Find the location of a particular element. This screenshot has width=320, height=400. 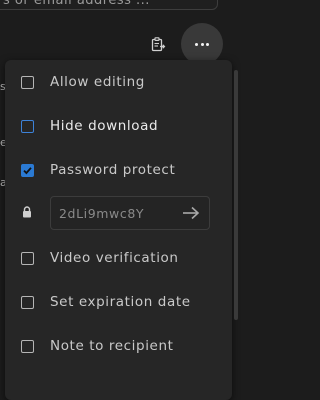

lock-icon is located at coordinates (27, 212).